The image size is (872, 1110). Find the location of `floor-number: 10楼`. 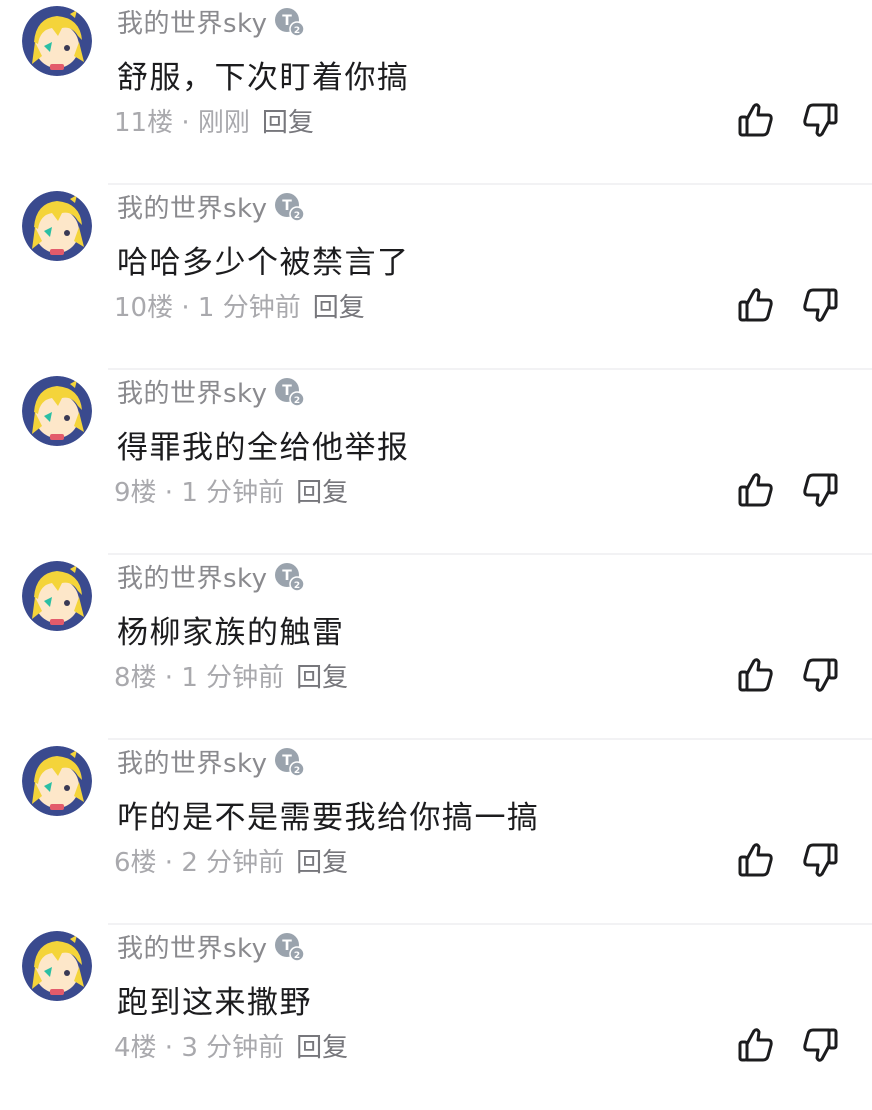

floor-number: 10楼 is located at coordinates (144, 308).